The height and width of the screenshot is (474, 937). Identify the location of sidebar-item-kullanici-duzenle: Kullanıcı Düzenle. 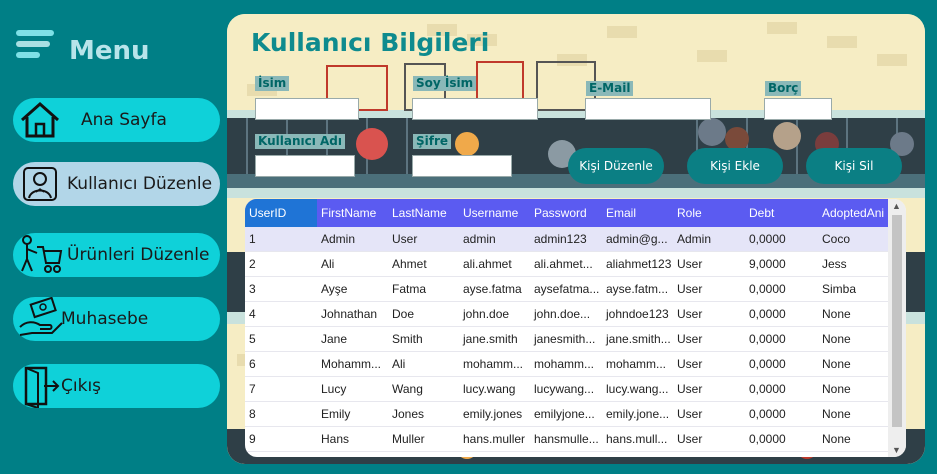
(116, 184).